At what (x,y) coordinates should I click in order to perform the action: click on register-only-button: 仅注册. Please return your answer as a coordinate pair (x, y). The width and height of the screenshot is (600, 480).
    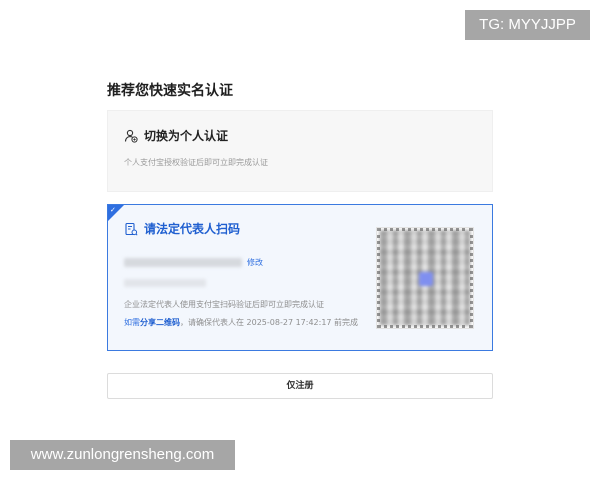
    Looking at the image, I should click on (300, 386).